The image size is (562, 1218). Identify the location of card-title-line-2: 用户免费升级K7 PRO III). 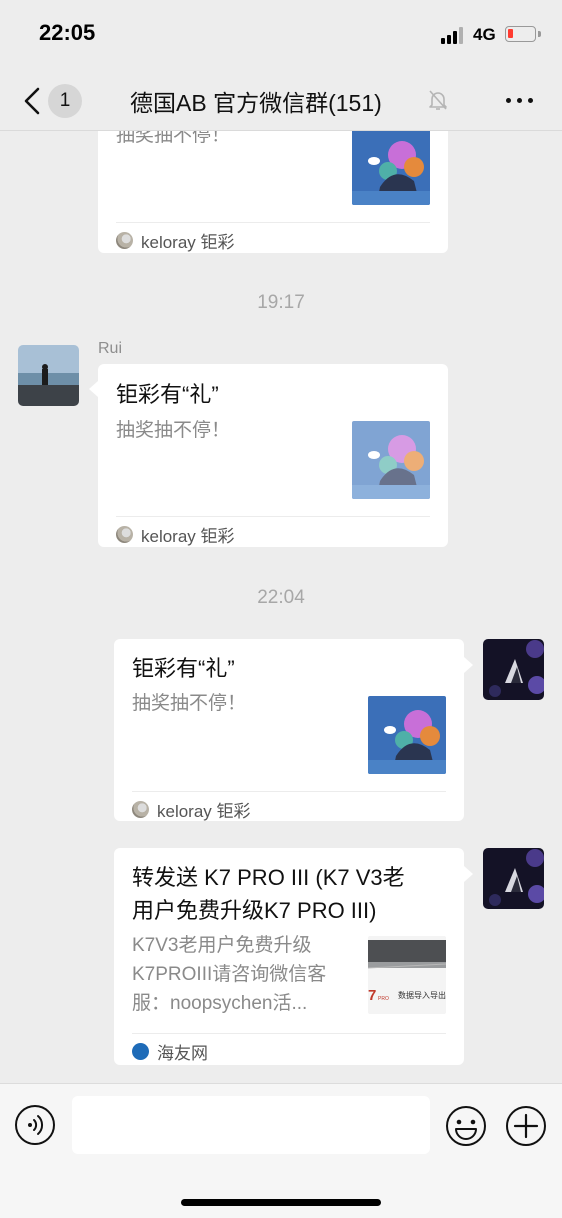
(254, 910).